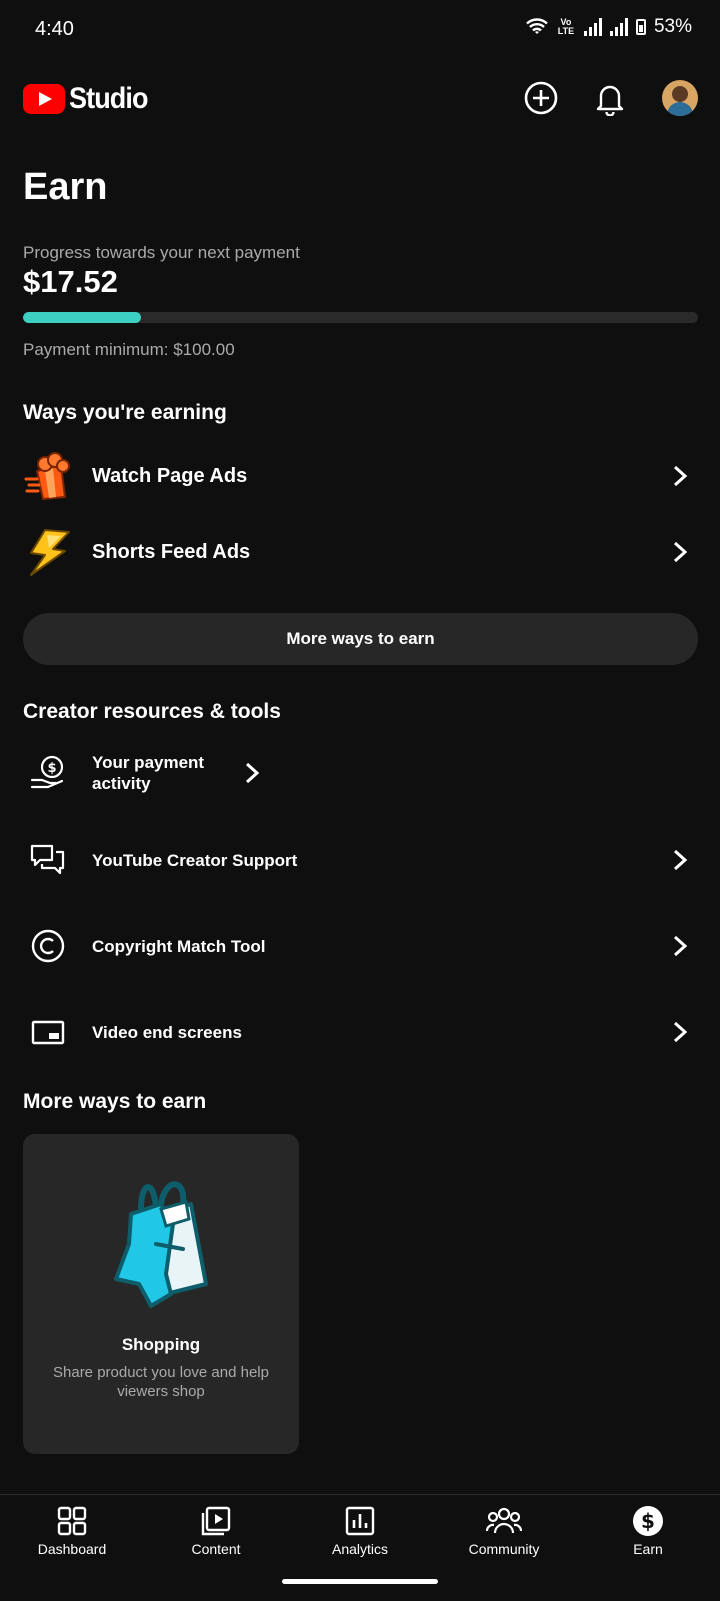  I want to click on nav-content: Content, so click(216, 1531).